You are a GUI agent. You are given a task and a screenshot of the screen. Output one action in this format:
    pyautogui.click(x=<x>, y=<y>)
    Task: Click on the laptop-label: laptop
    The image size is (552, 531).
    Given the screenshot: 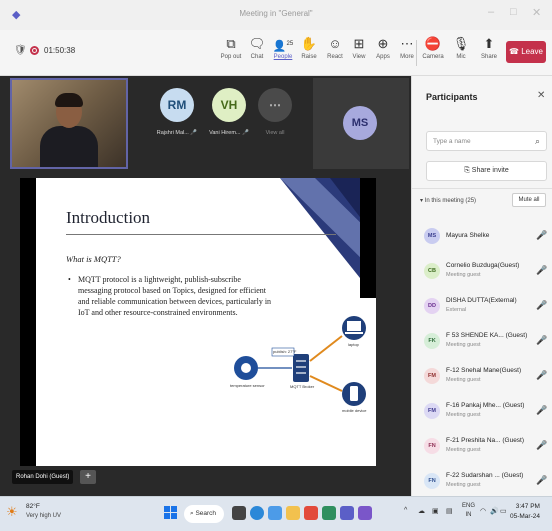 What is the action you would take?
    pyautogui.click(x=353, y=344)
    